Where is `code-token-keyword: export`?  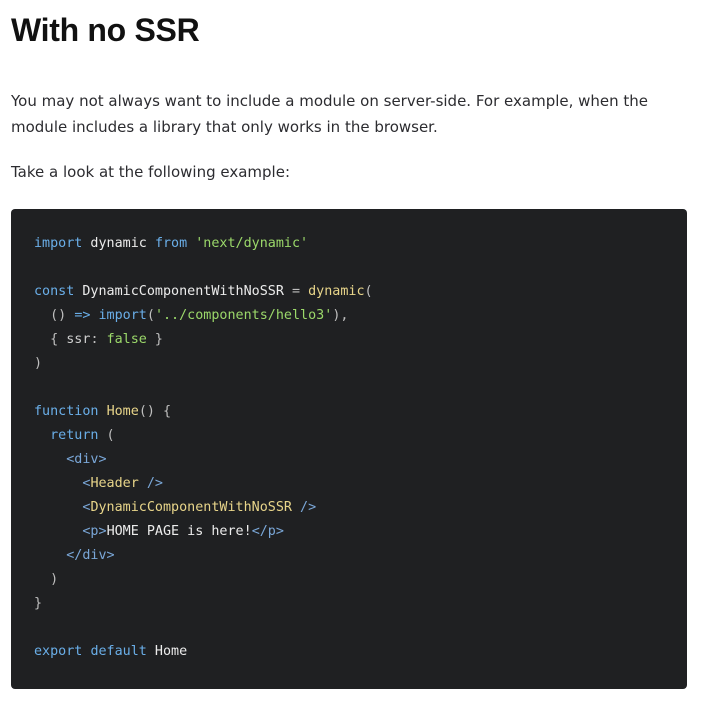 code-token-keyword: export is located at coordinates (58, 651).